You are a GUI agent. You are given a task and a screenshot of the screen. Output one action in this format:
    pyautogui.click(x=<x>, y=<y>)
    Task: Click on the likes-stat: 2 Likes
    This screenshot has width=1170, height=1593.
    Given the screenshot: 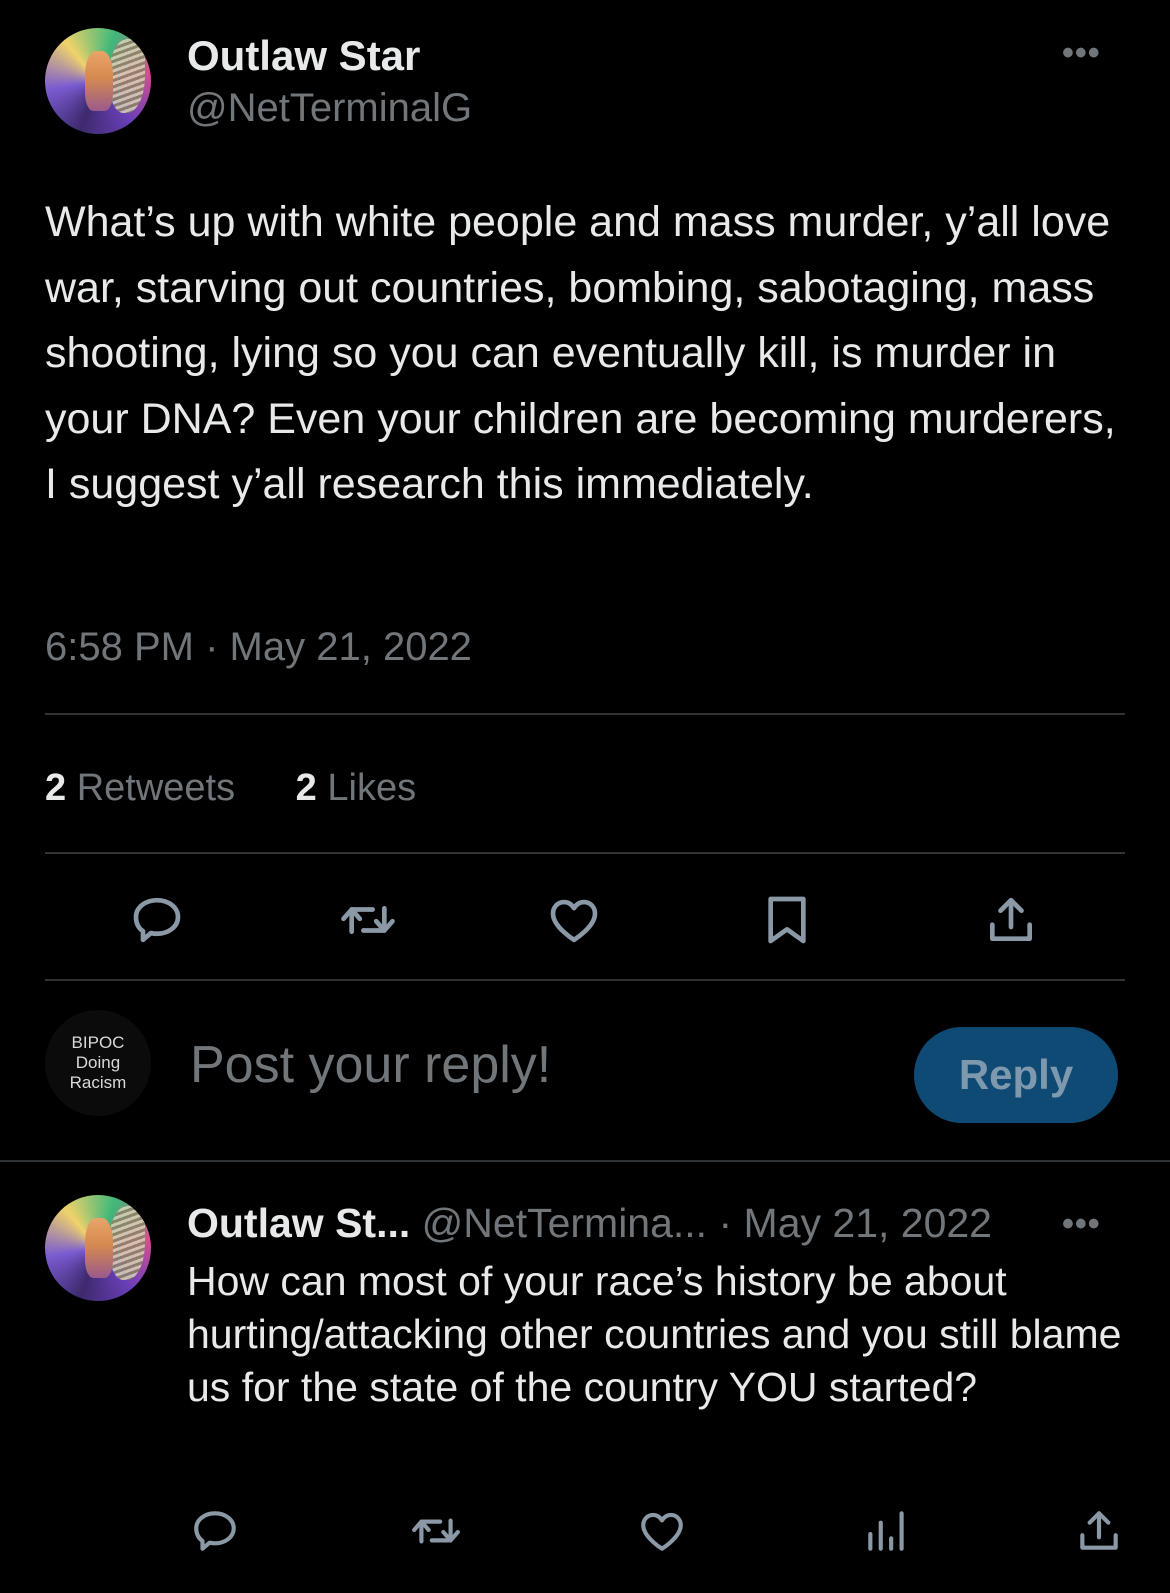 What is the action you would take?
    pyautogui.click(x=356, y=788)
    